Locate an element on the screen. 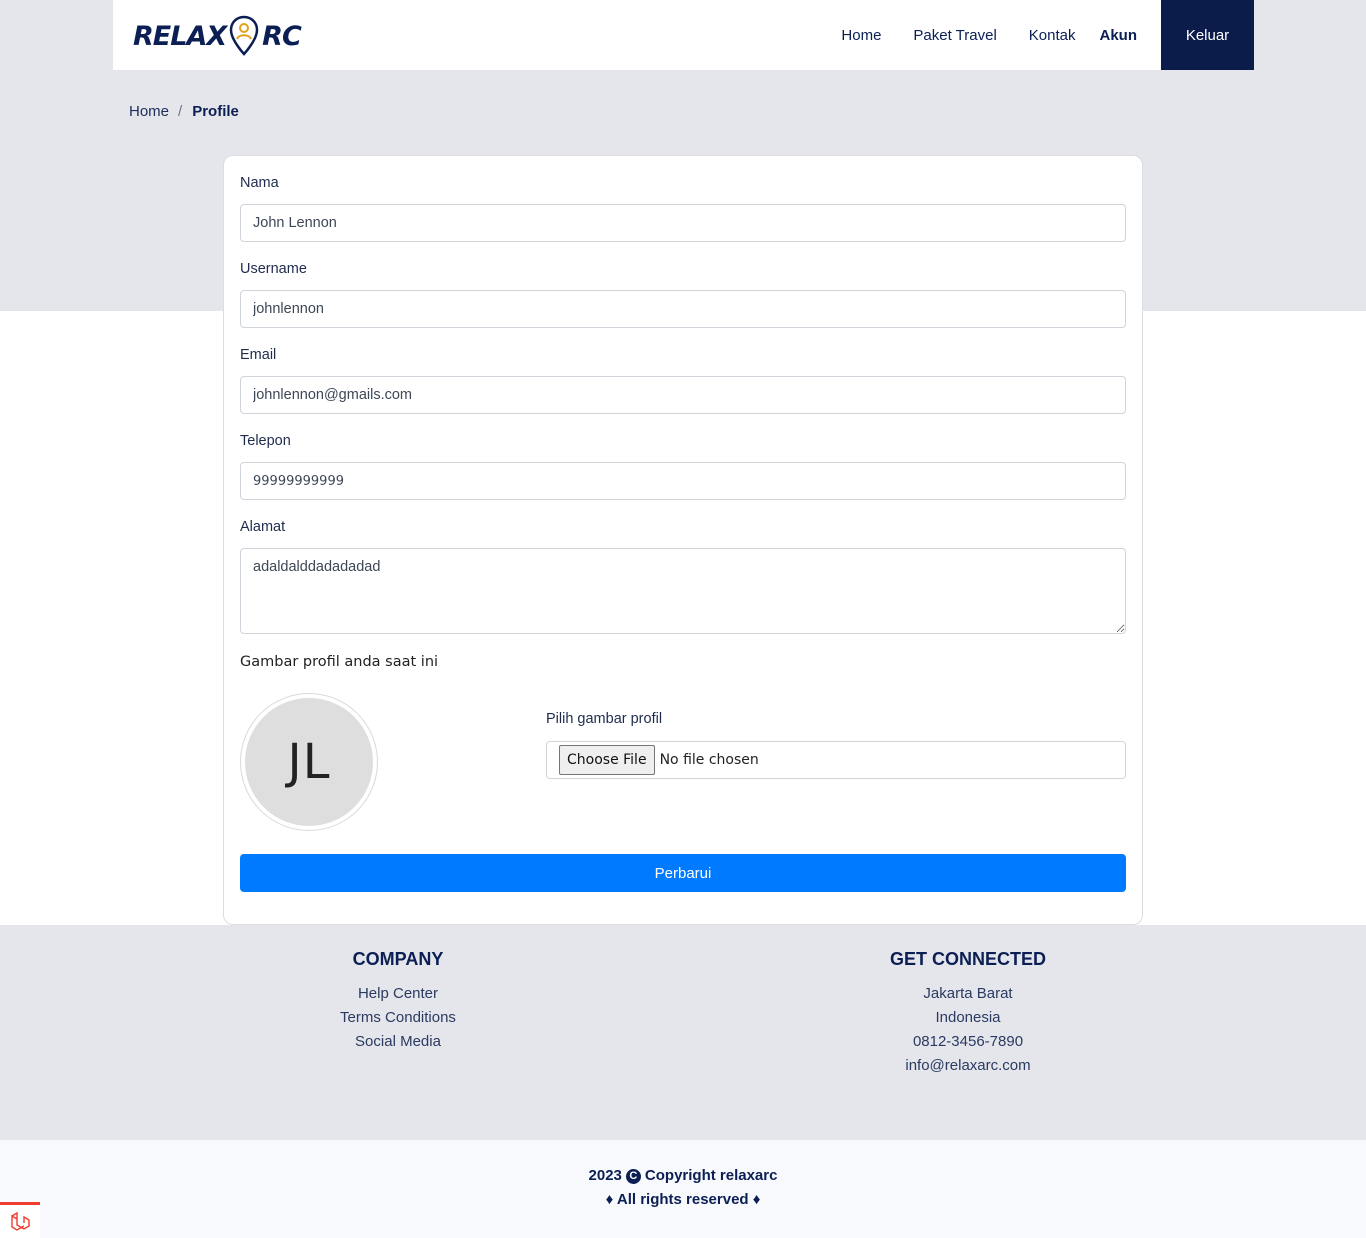  footer-phone: 0812-3456-7890 is located at coordinates (968, 1041).